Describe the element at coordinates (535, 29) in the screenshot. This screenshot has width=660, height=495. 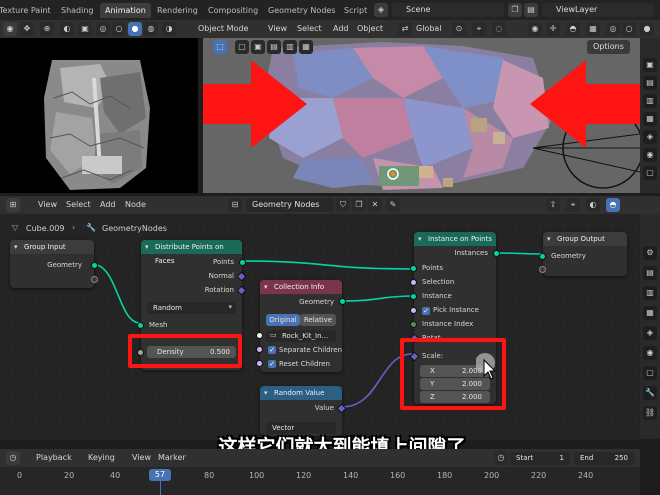
I see `visibility-icon: ◉` at that location.